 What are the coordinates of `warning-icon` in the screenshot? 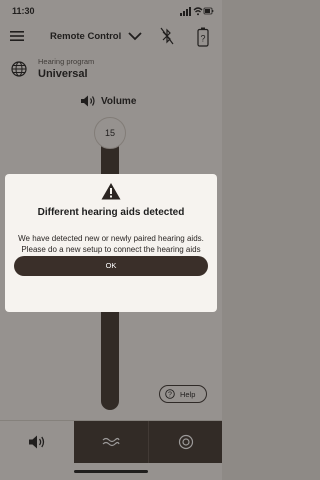 It's located at (111, 191).